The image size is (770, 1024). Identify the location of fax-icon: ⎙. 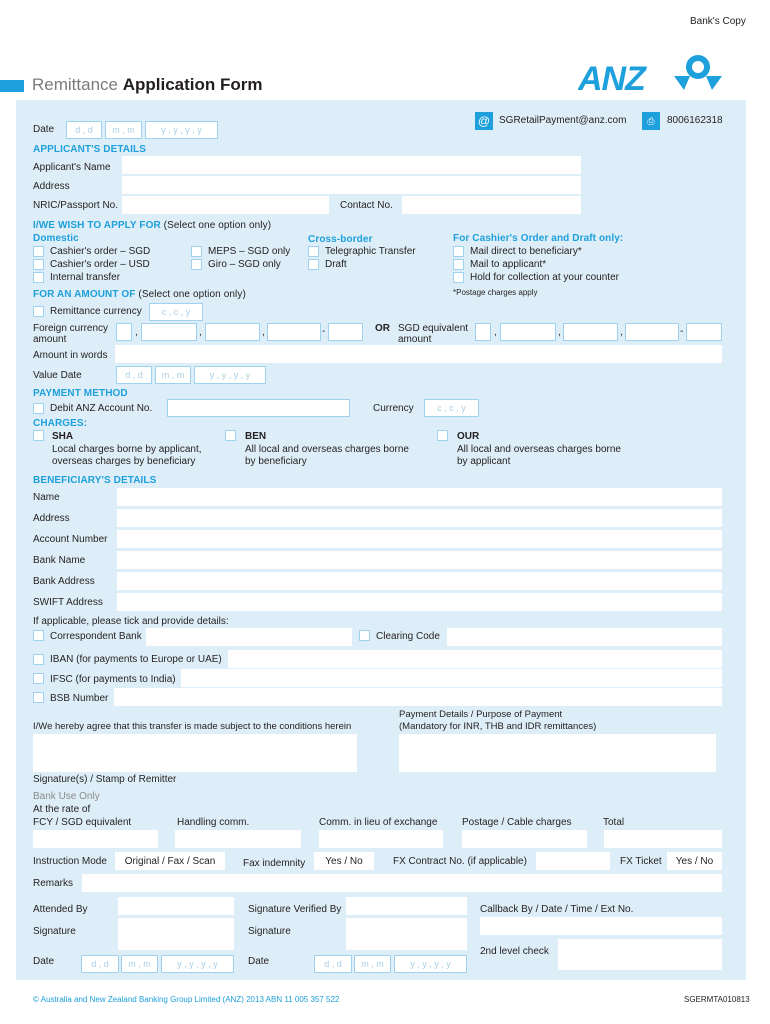
(651, 121).